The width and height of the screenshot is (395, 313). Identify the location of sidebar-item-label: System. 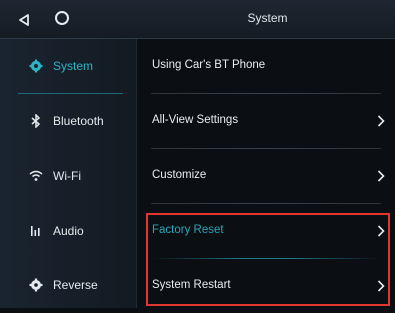
(73, 66).